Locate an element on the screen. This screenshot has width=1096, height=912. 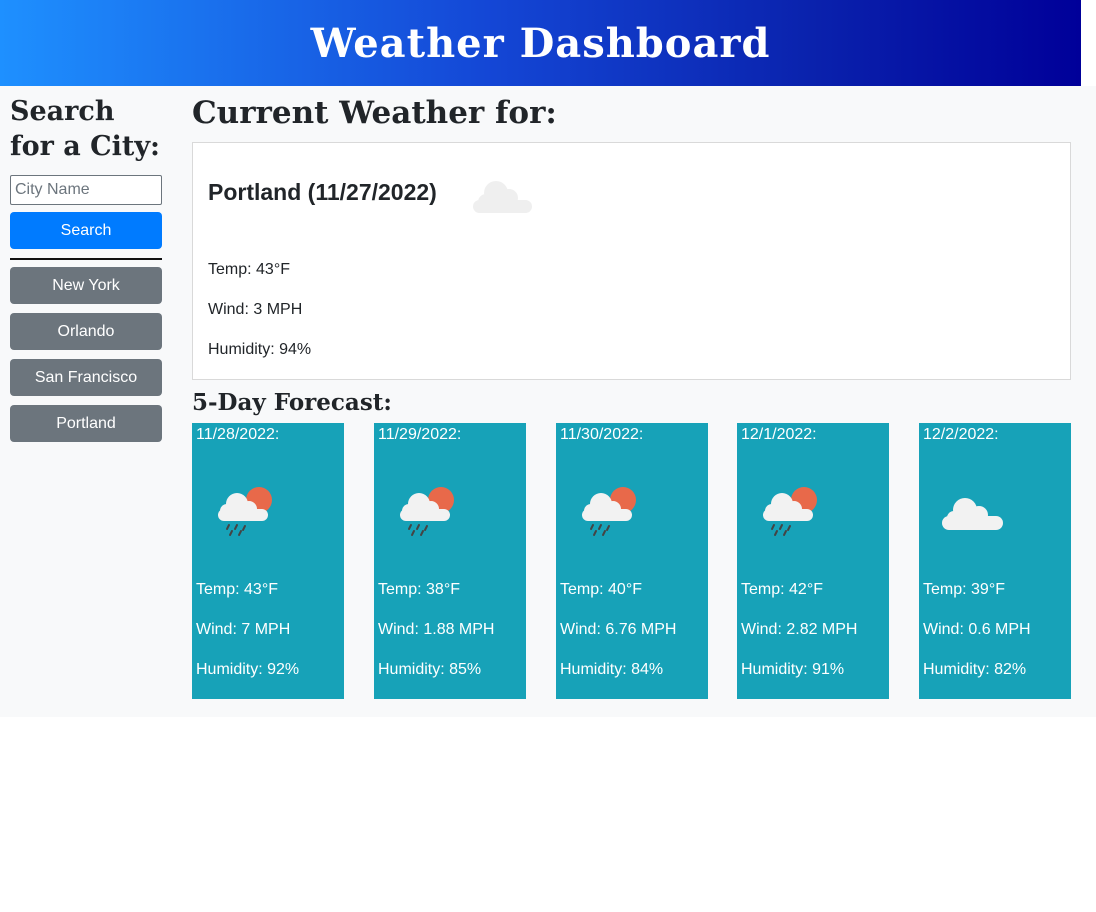
forecast-date: 12/2/2022: is located at coordinates (961, 434).